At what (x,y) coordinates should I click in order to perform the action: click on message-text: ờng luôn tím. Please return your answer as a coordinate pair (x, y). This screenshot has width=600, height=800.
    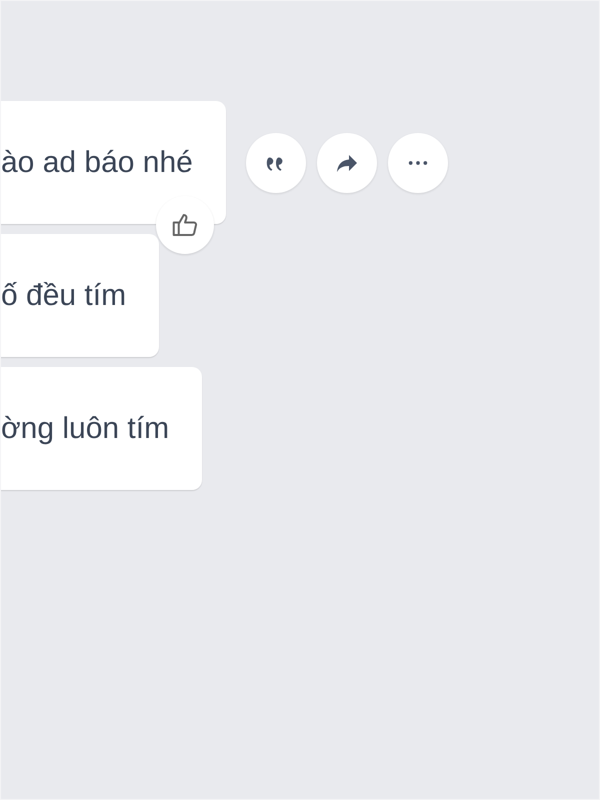
    Looking at the image, I should click on (85, 429).